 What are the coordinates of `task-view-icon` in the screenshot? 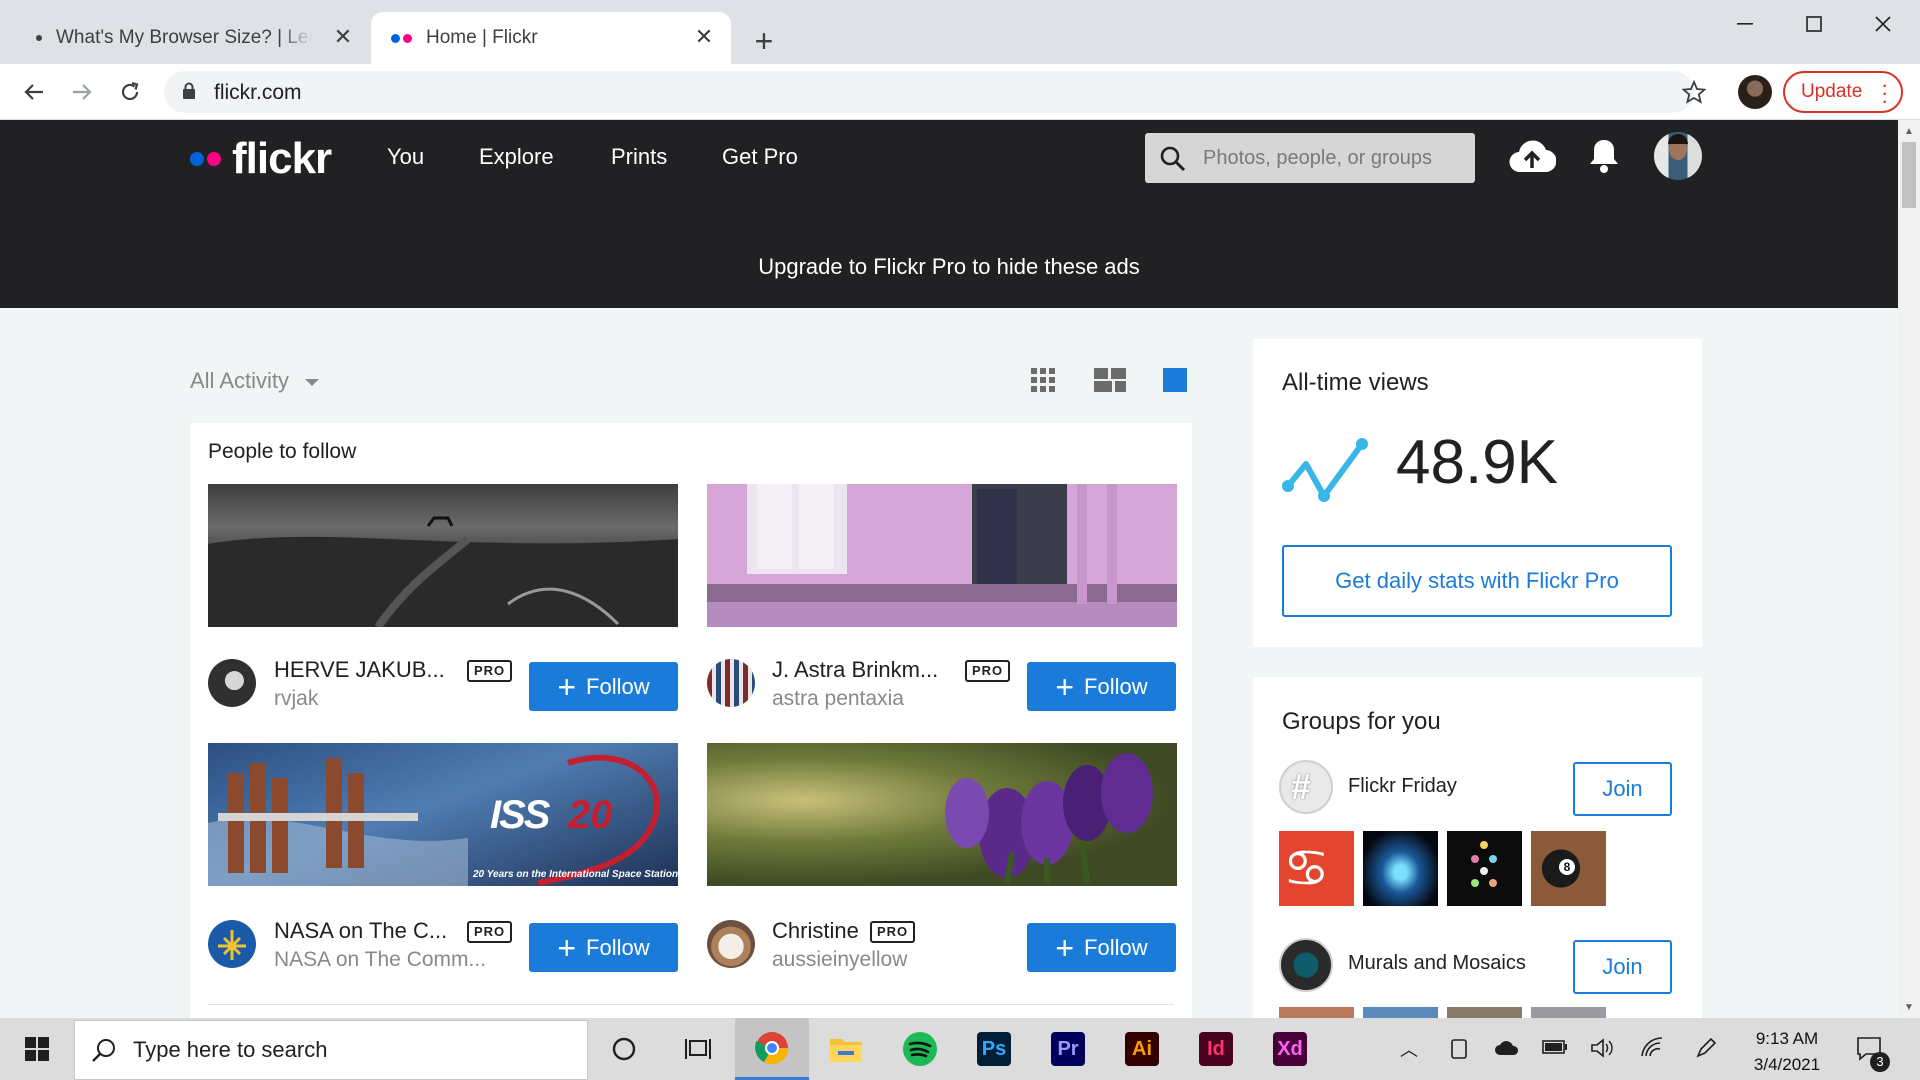 It's located at (698, 1049).